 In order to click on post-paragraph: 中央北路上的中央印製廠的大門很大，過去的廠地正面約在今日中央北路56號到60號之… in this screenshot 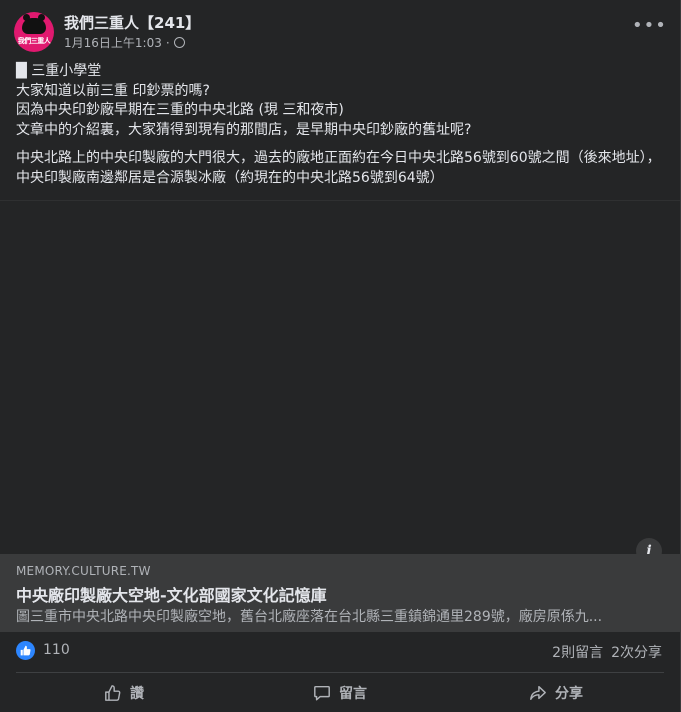, I will do `click(338, 168)`.